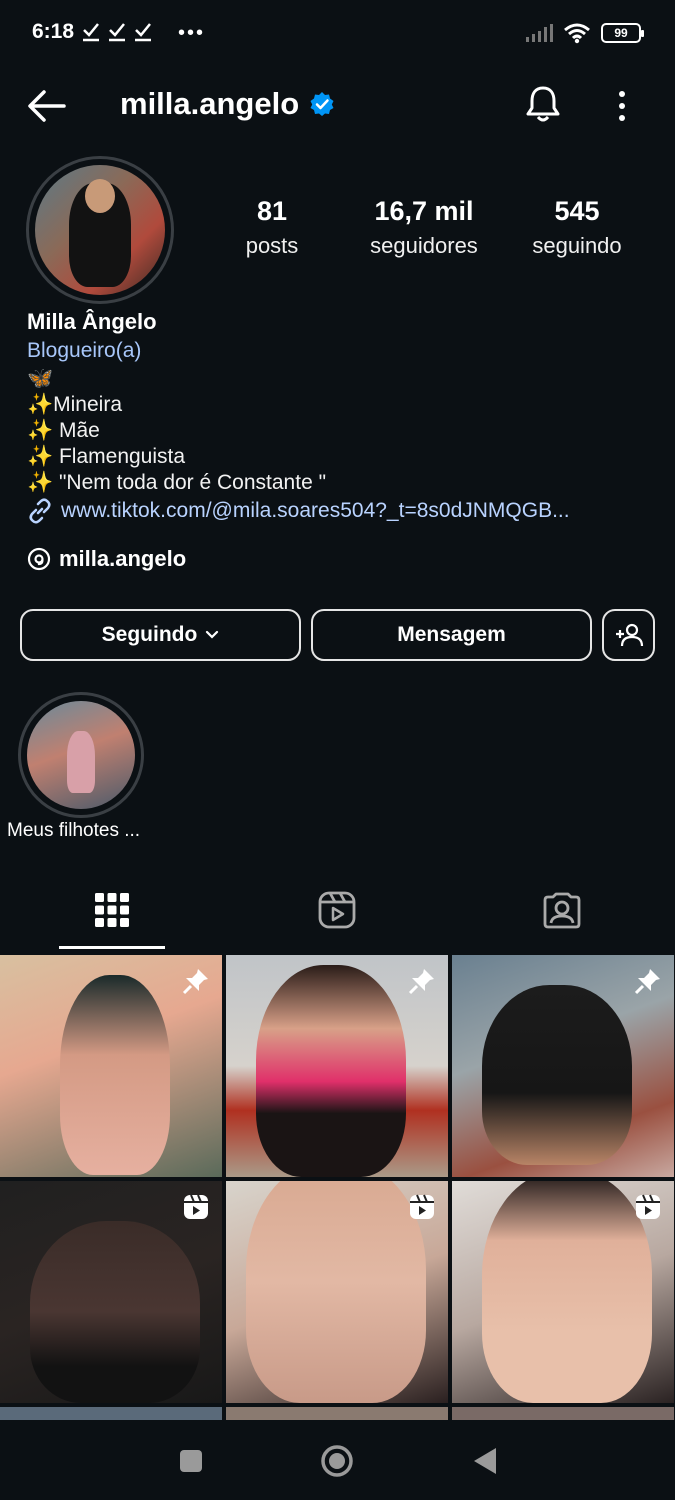 Image resolution: width=675 pixels, height=1500 pixels. I want to click on stat-posts: 81 posts, so click(272, 227).